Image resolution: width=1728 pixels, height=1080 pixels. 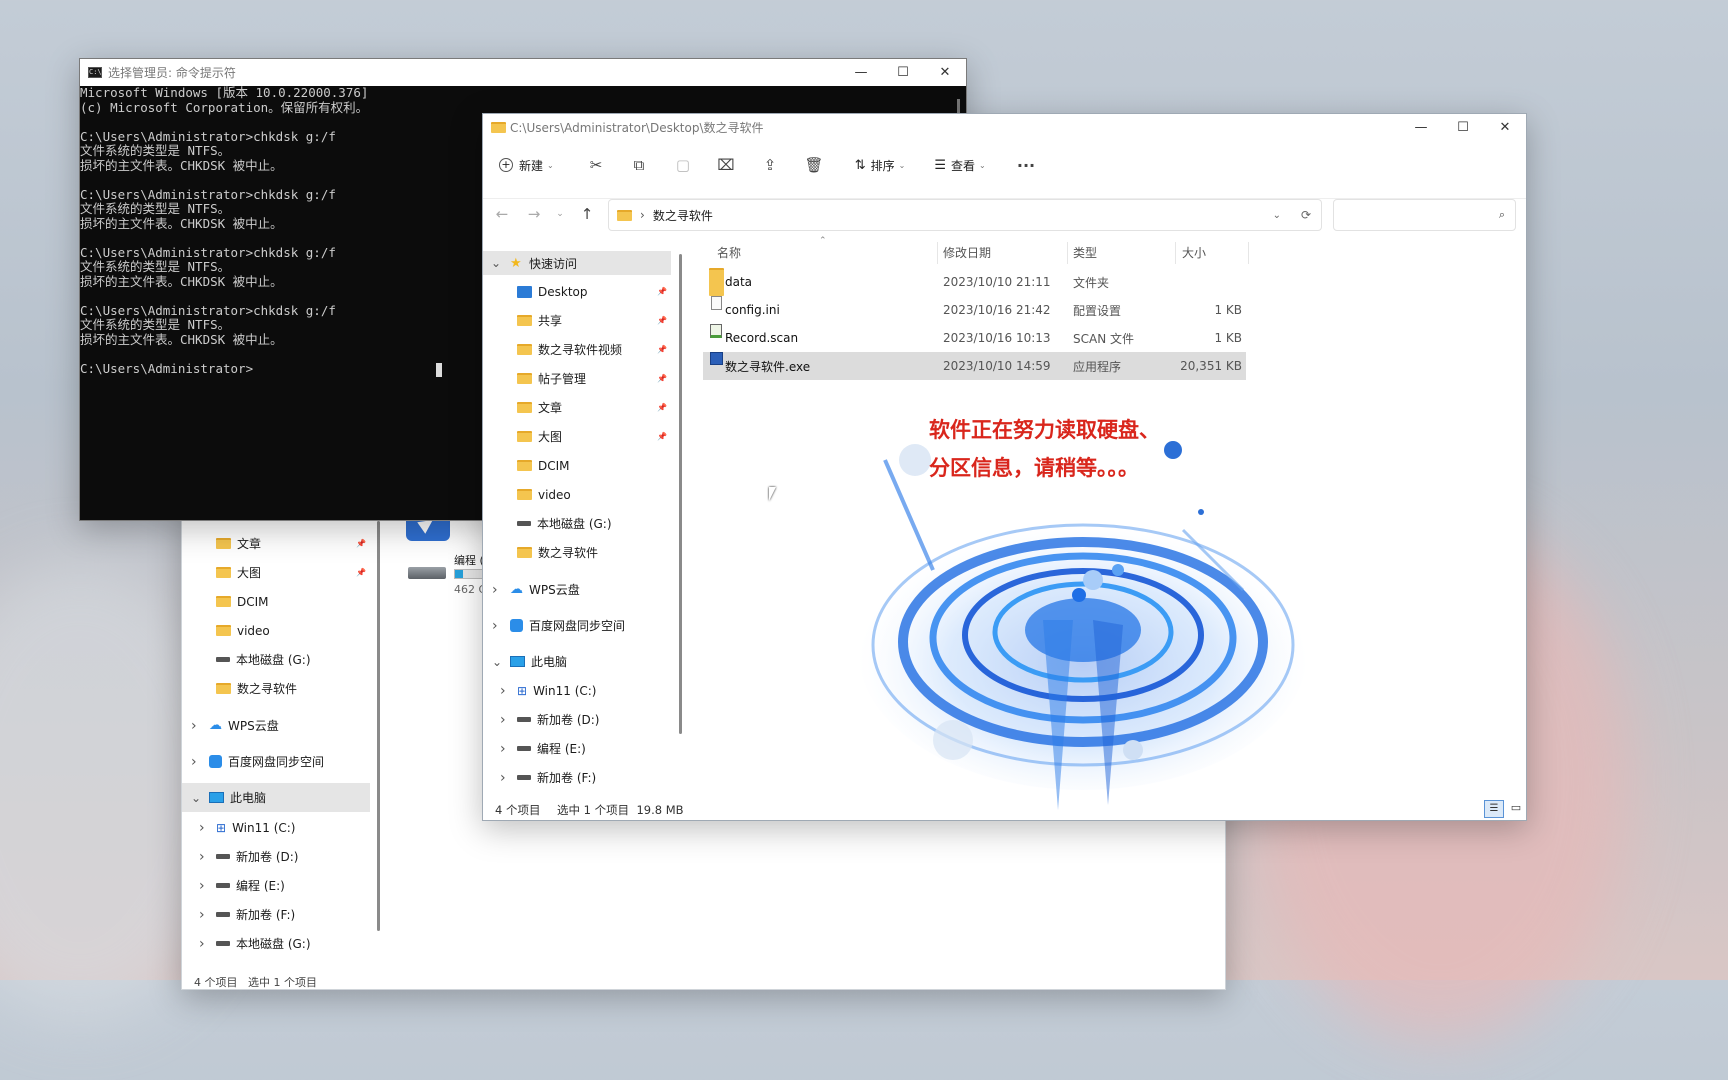 What do you see at coordinates (276, 572) in the screenshot?
I see `bg-nav-item: 大图 📌` at bounding box center [276, 572].